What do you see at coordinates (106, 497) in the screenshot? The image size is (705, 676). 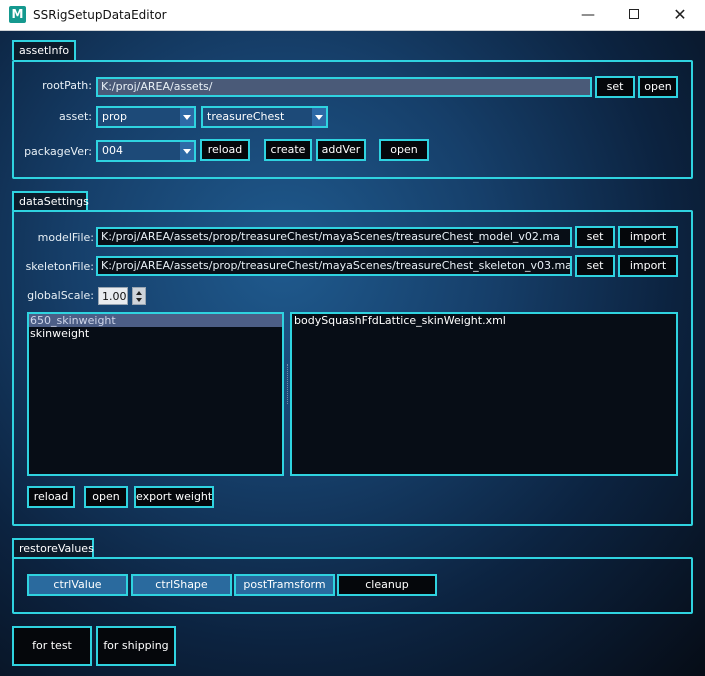 I see `open-weights-button: open` at bounding box center [106, 497].